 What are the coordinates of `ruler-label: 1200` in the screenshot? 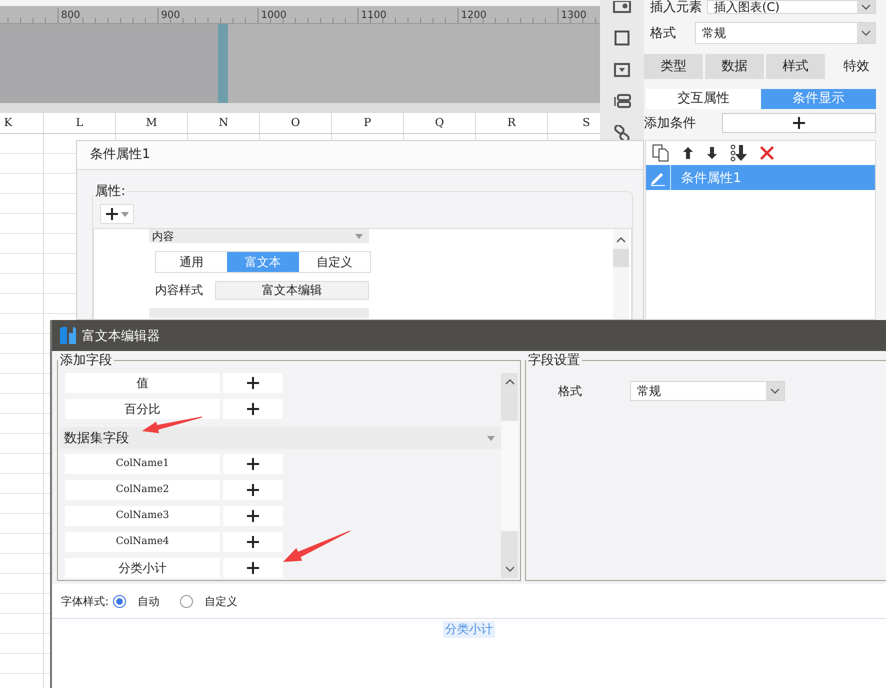 It's located at (473, 15).